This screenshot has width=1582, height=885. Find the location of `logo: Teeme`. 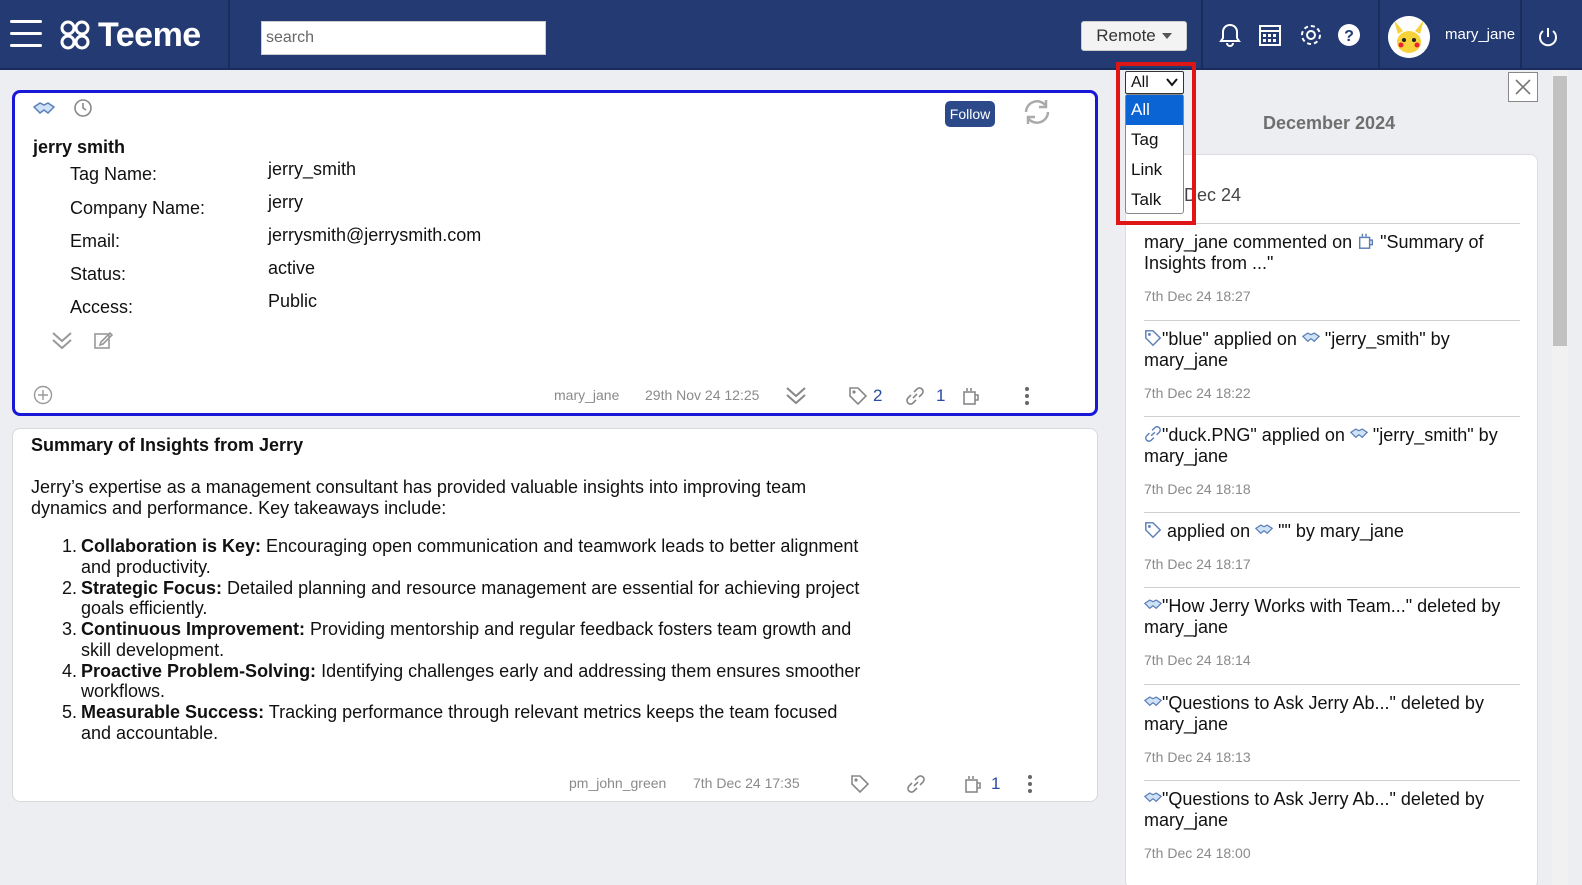

logo: Teeme is located at coordinates (129, 35).